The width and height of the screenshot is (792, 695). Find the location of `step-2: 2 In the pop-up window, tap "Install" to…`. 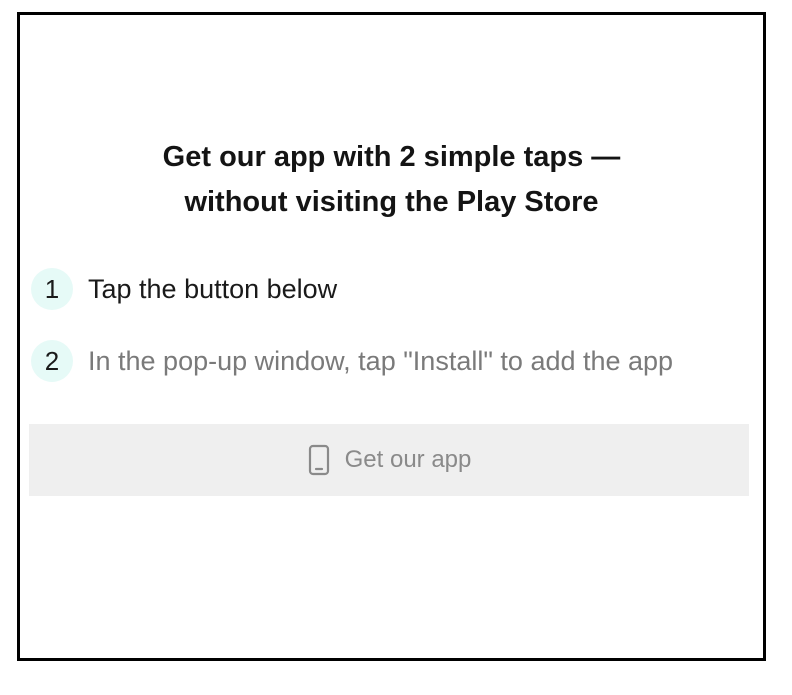

step-2: 2 In the pop-up window, tap "Install" to… is located at coordinates (352, 361).